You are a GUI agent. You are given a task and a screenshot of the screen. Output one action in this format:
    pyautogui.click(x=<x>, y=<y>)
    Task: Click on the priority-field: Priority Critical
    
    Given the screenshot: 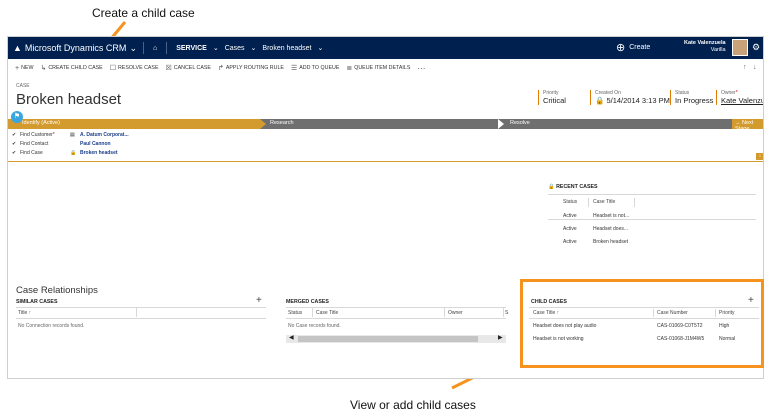 What is the action you would take?
    pyautogui.click(x=552, y=97)
    